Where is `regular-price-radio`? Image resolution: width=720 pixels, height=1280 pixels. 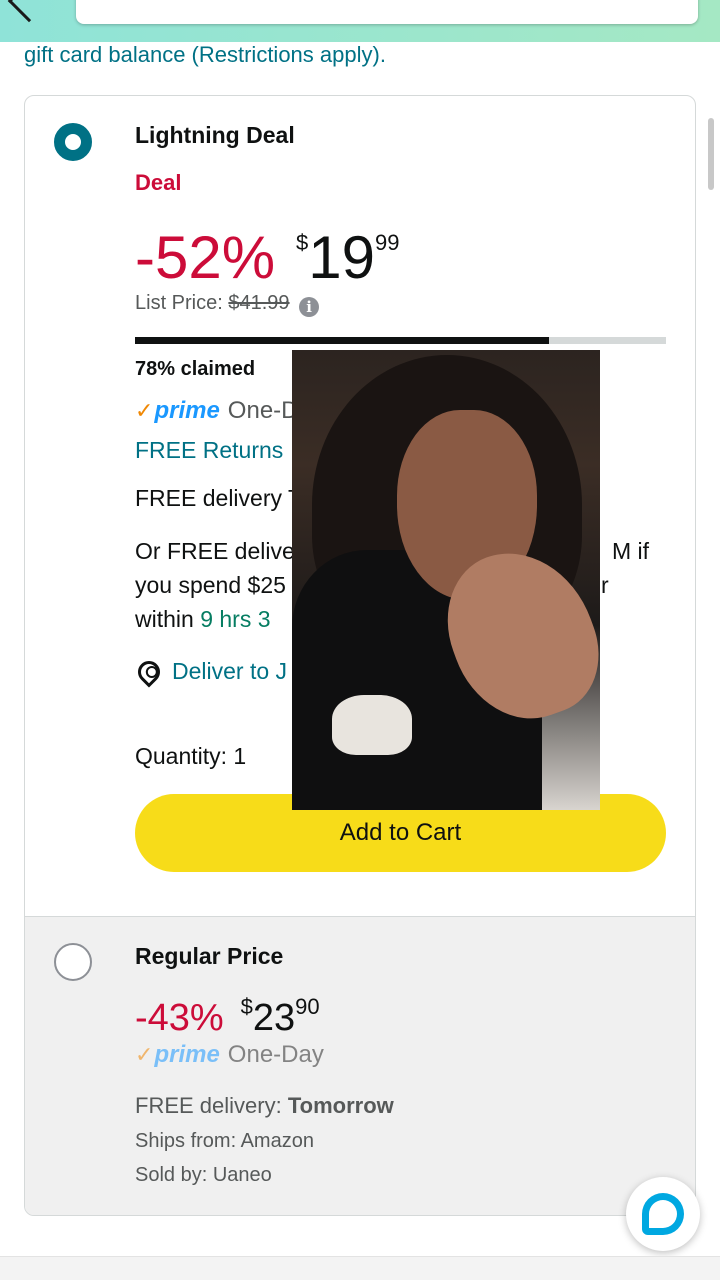 regular-price-radio is located at coordinates (73, 962).